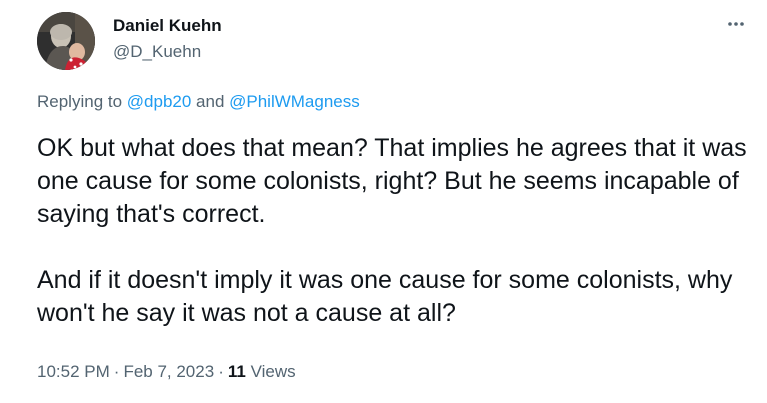 The image size is (767, 403). Describe the element at coordinates (82, 101) in the screenshot. I see `replying-to-label: Replying to` at that location.